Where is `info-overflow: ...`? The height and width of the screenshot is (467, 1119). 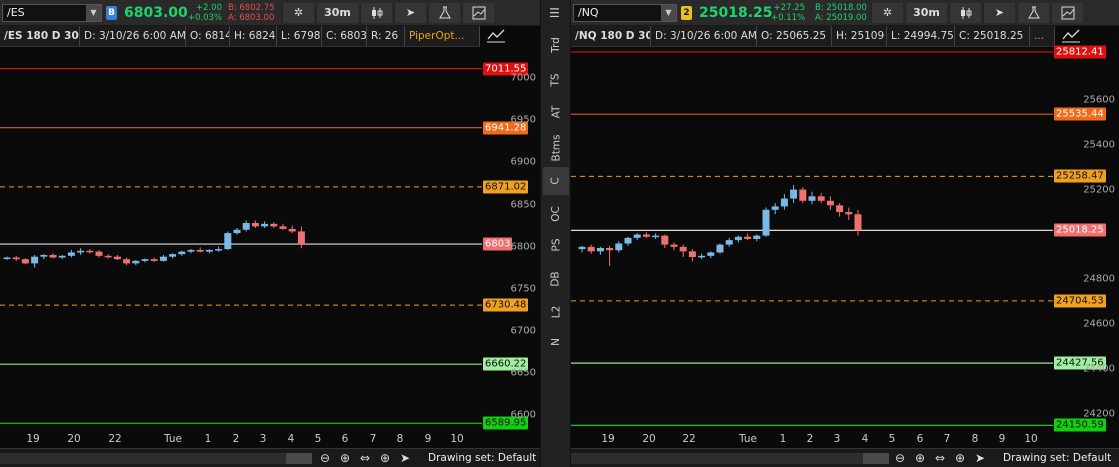 info-overflow: ... is located at coordinates (1042, 36).